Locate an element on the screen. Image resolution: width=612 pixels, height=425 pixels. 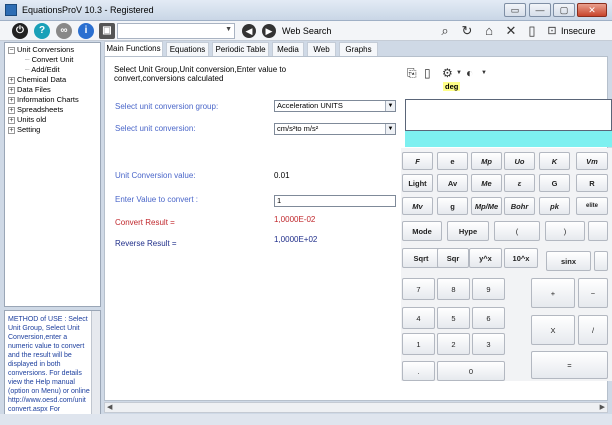
tree-item-chemical-data: + Chemical Data is located at coordinates (37, 79).